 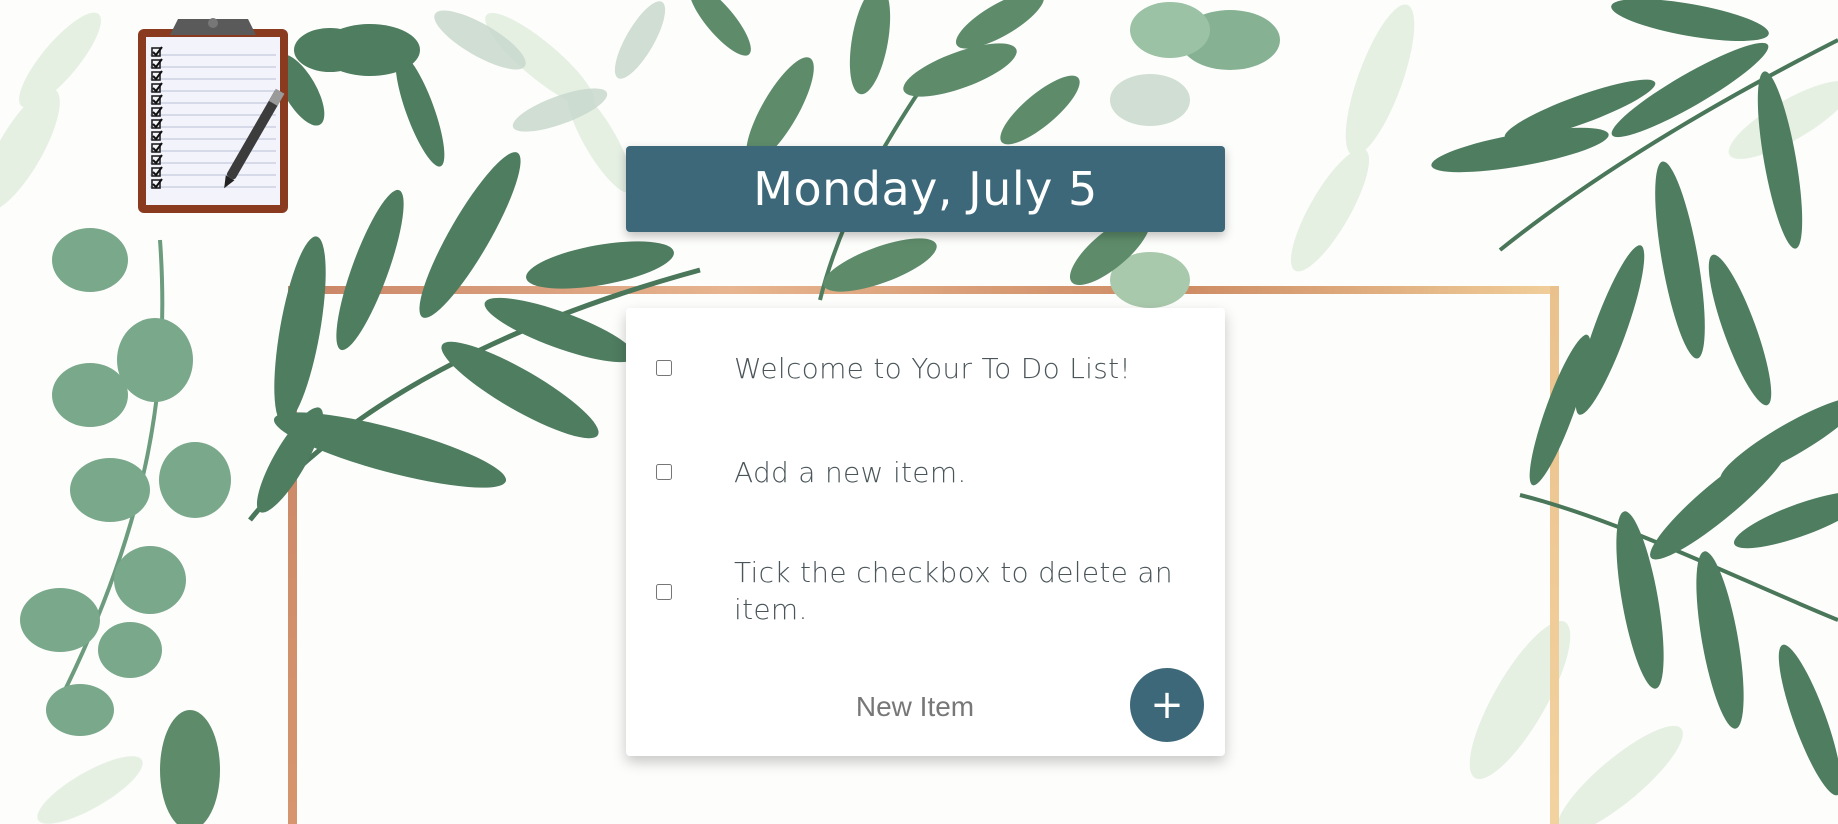 What do you see at coordinates (953, 591) in the screenshot?
I see `todo-item-label: Tick the checkbox to delete an item.` at bounding box center [953, 591].